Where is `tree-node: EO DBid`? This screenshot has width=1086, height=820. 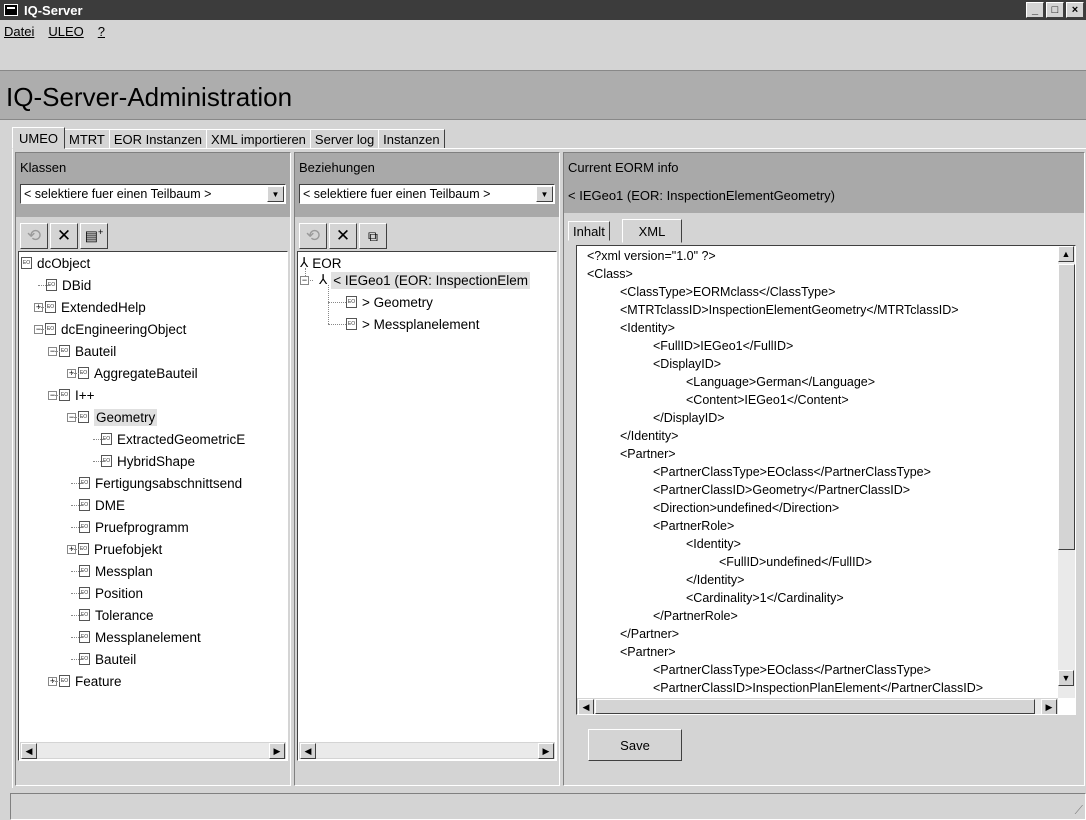 tree-node: EO DBid is located at coordinates (56, 285).